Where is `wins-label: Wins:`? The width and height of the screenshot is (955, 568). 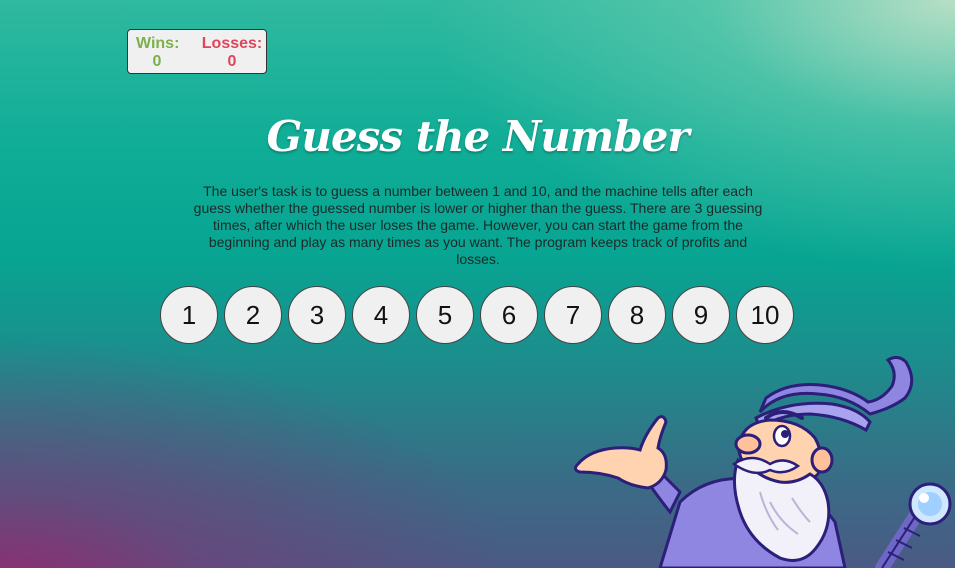 wins-label: Wins: is located at coordinates (158, 43).